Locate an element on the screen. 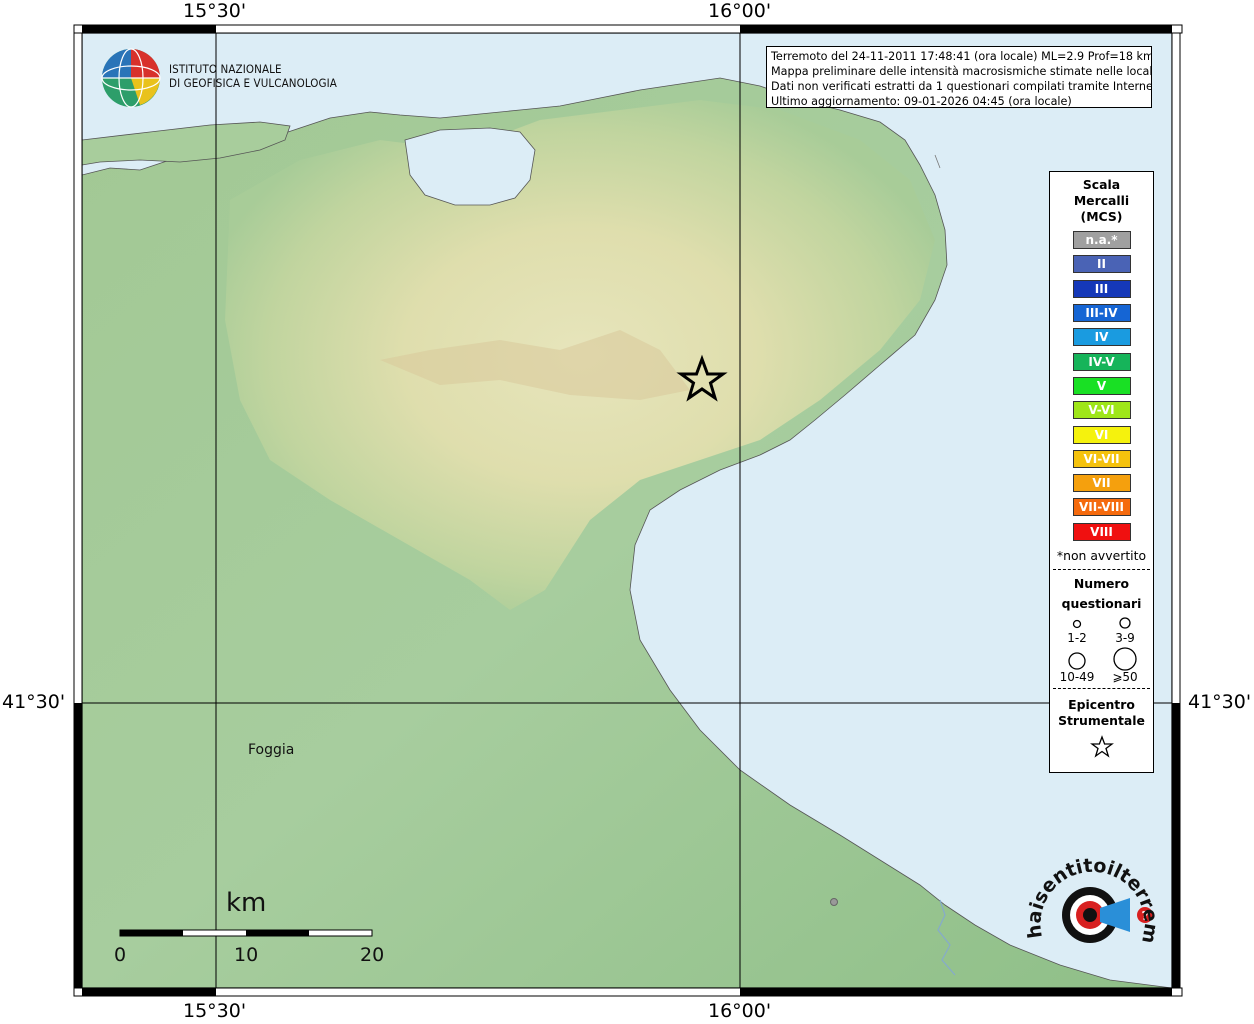  mcs-level-item: n.a.* is located at coordinates (1101, 240).